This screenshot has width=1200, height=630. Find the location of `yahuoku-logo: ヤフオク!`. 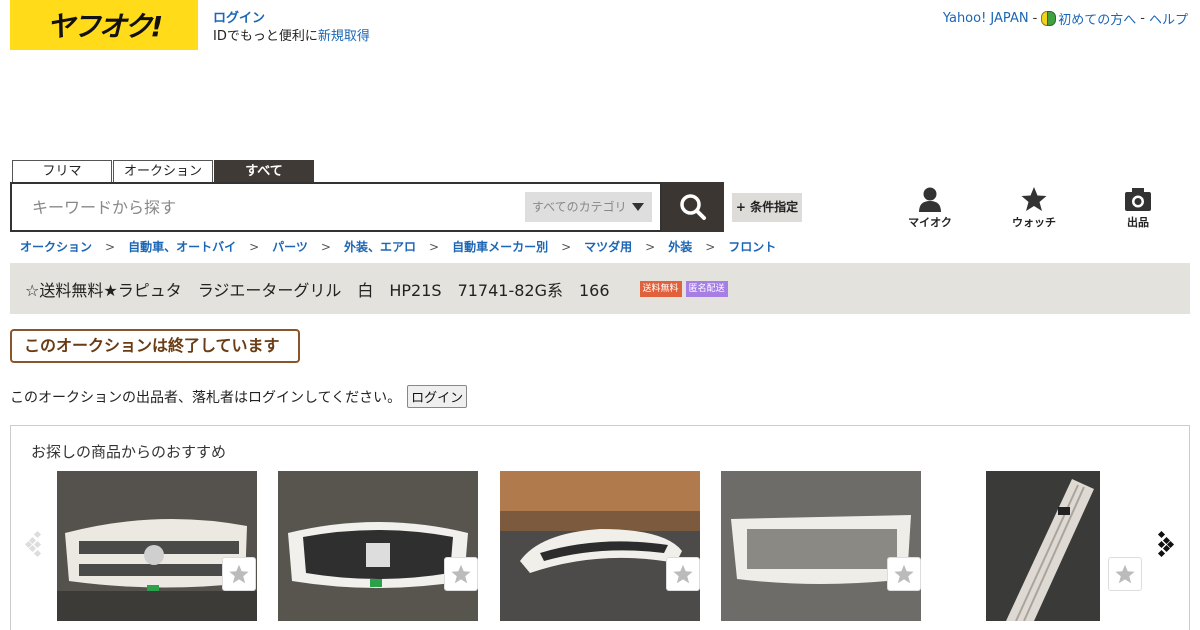

yahuoku-logo: ヤフオク! is located at coordinates (104, 25).